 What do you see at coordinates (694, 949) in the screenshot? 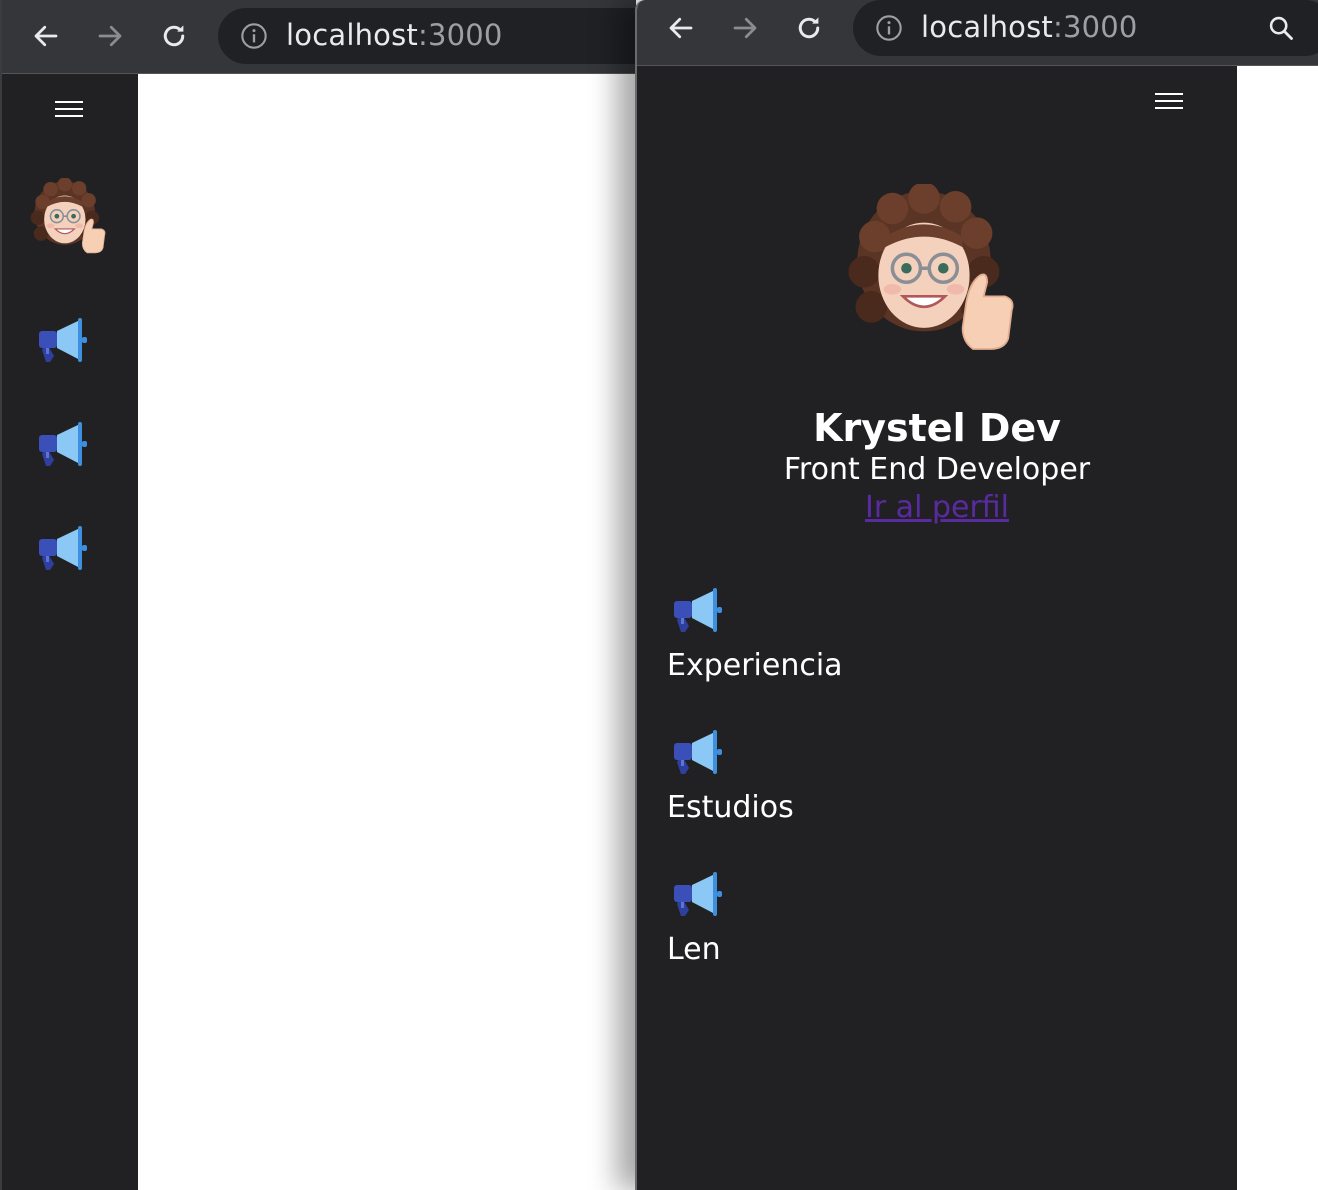
I see `menu-item-label: Len` at bounding box center [694, 949].